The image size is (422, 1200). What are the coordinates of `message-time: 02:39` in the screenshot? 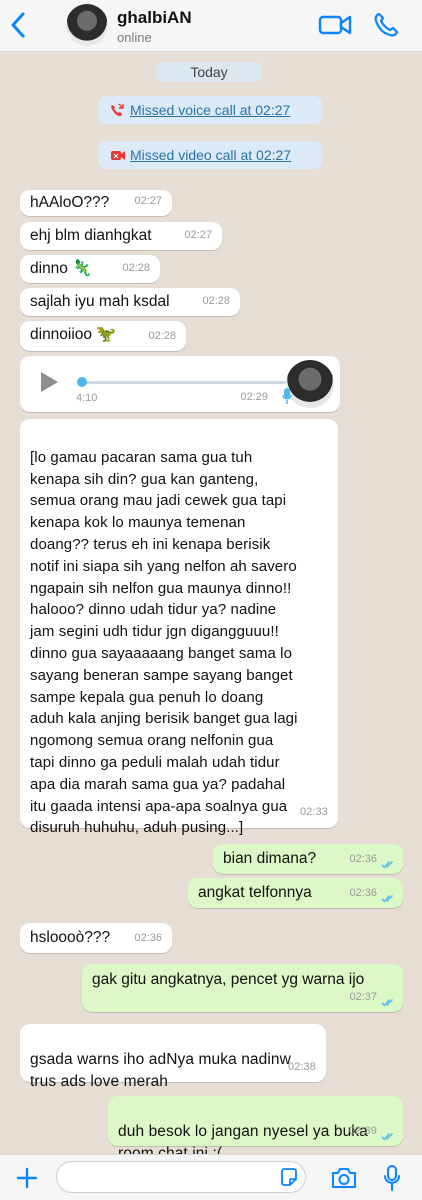 It's located at (362, 1131).